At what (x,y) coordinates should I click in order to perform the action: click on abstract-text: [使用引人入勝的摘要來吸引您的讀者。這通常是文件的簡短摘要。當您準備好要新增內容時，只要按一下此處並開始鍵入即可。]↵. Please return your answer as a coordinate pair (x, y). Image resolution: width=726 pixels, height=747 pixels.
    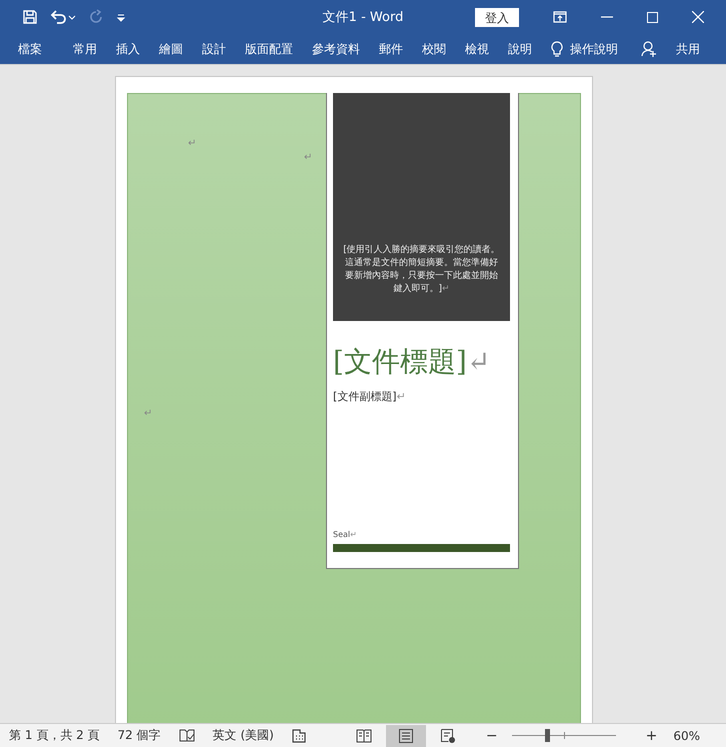
    Looking at the image, I should click on (421, 270).